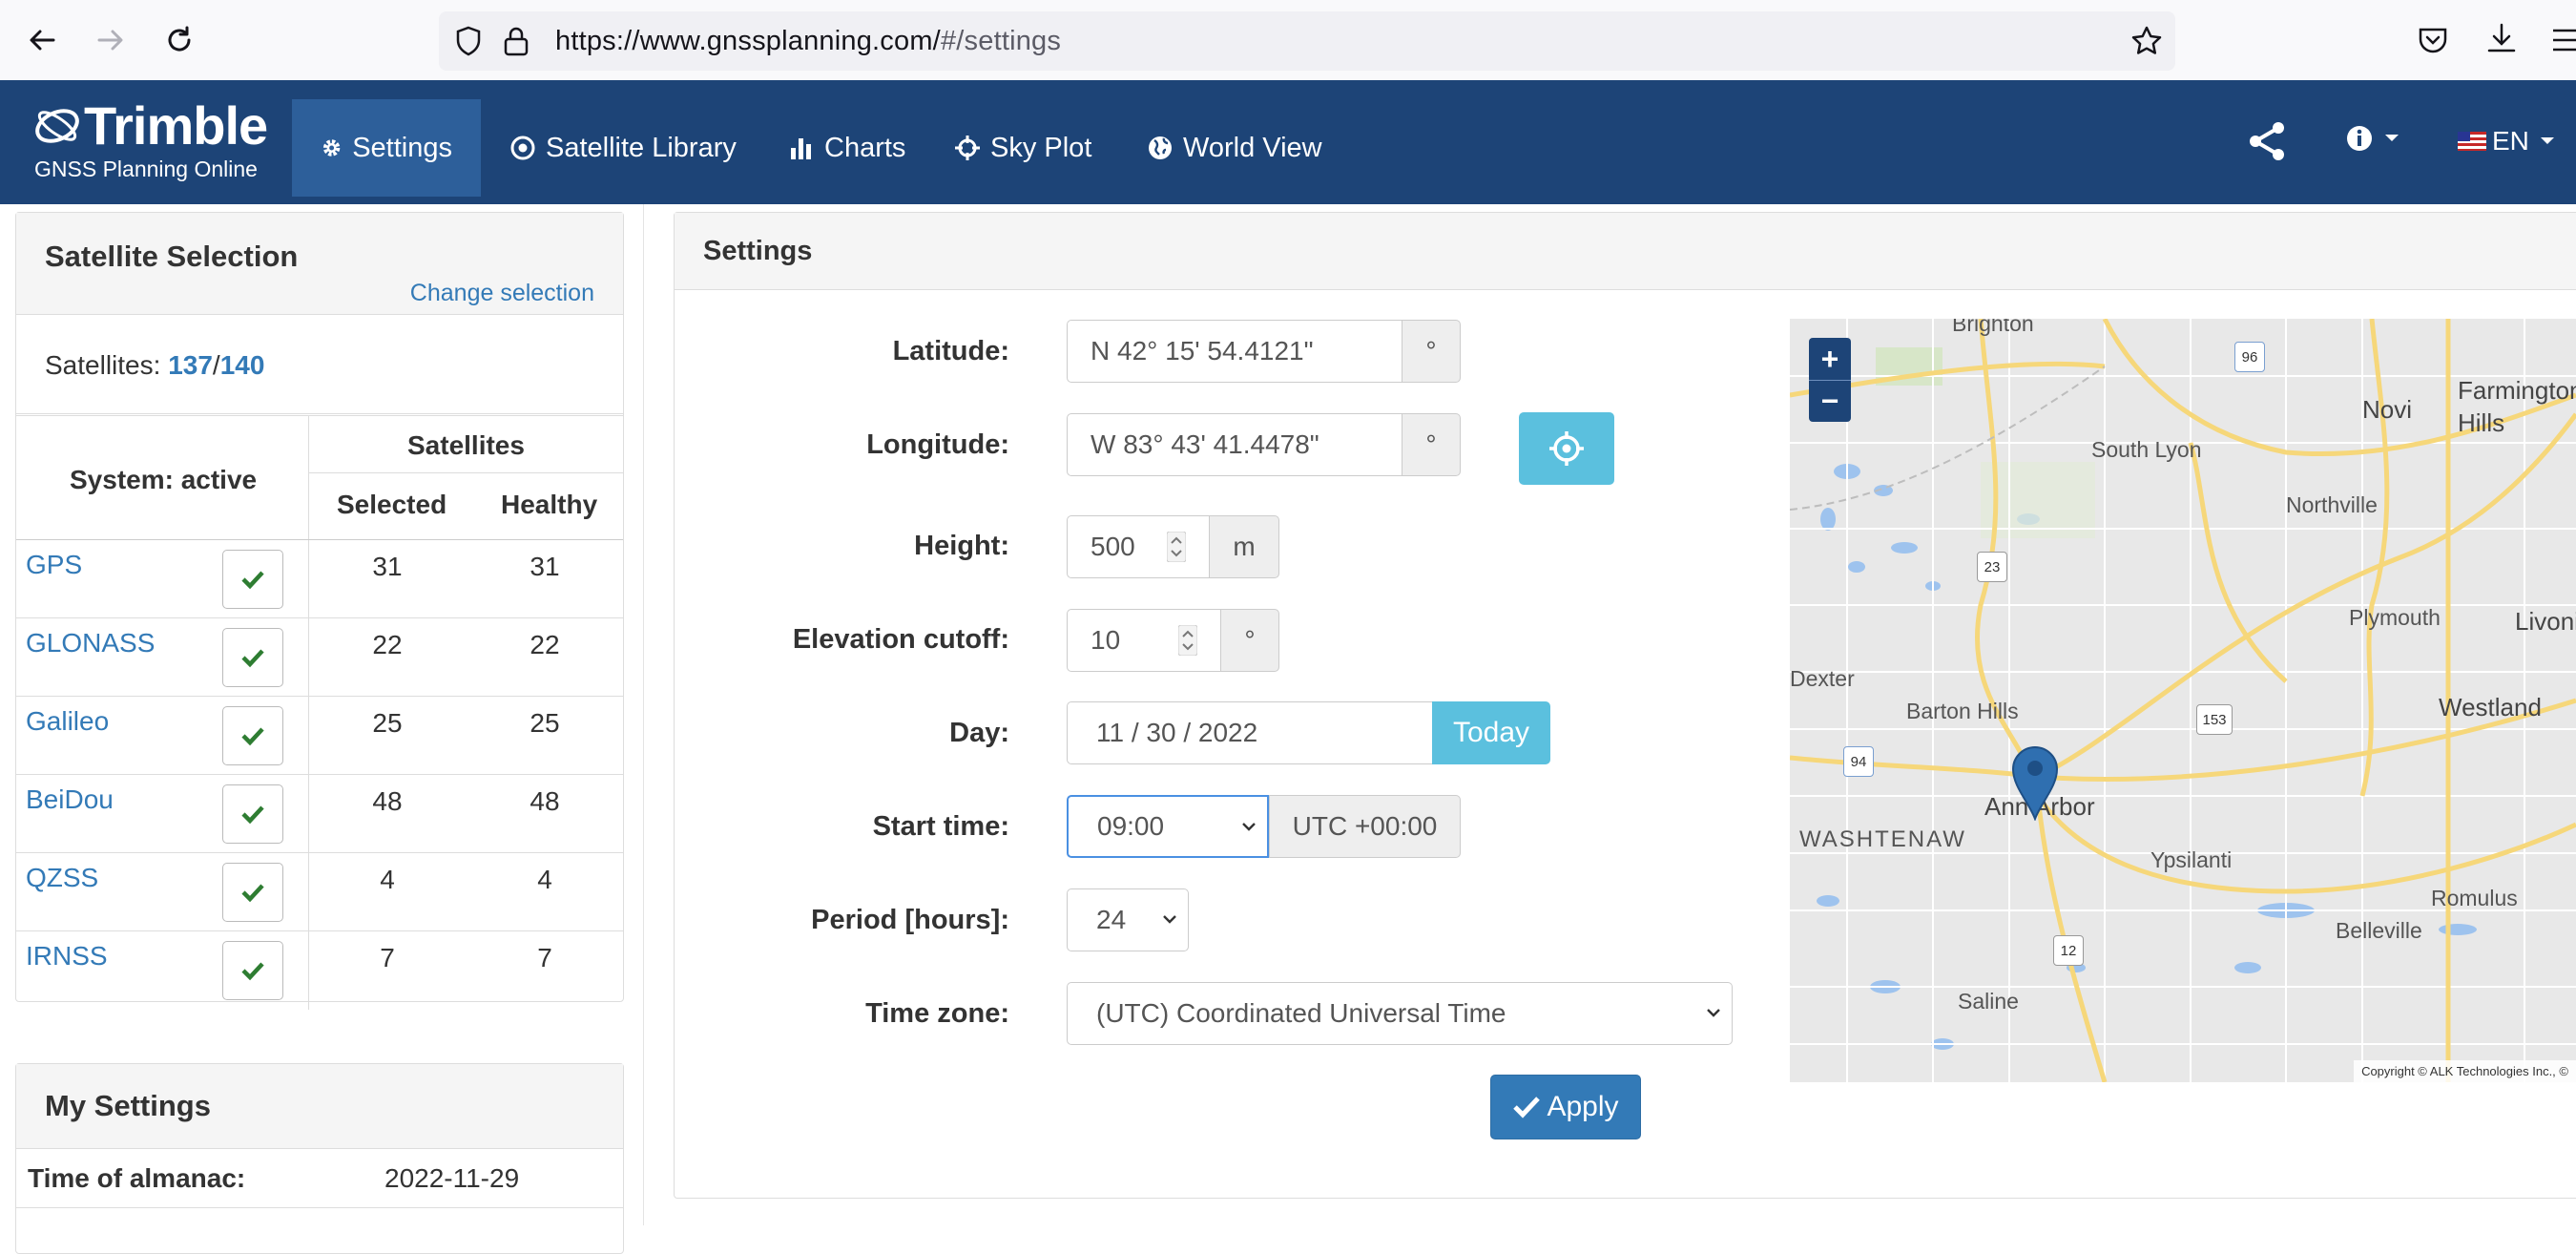 This screenshot has height=1254, width=2576. What do you see at coordinates (979, 733) in the screenshot?
I see `day-label: Day:` at bounding box center [979, 733].